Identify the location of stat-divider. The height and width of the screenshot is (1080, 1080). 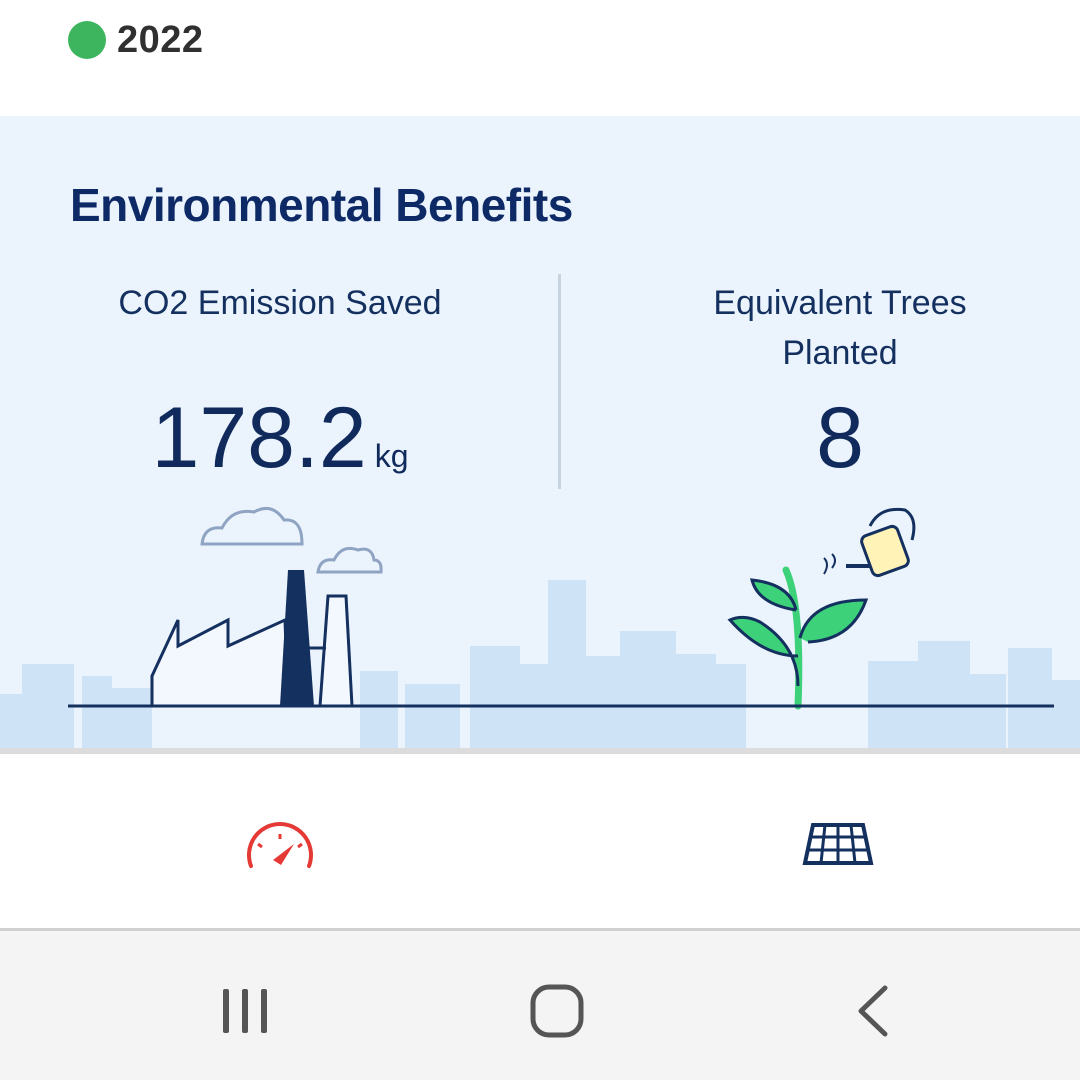
(559, 381).